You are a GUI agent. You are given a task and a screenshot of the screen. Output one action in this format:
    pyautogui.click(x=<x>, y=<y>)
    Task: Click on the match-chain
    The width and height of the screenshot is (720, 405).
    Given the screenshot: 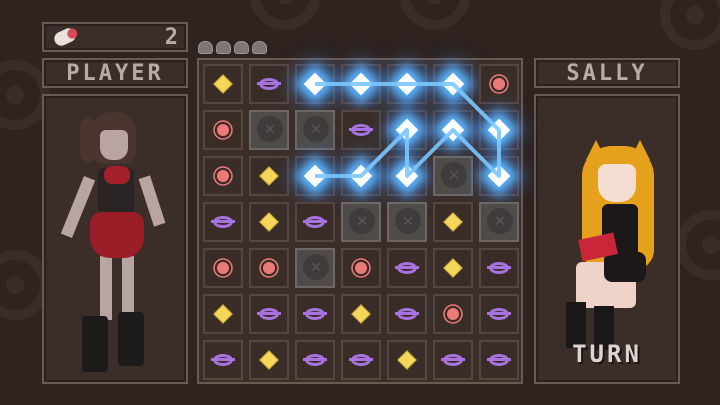 What is the action you would take?
    pyautogui.click(x=408, y=130)
    